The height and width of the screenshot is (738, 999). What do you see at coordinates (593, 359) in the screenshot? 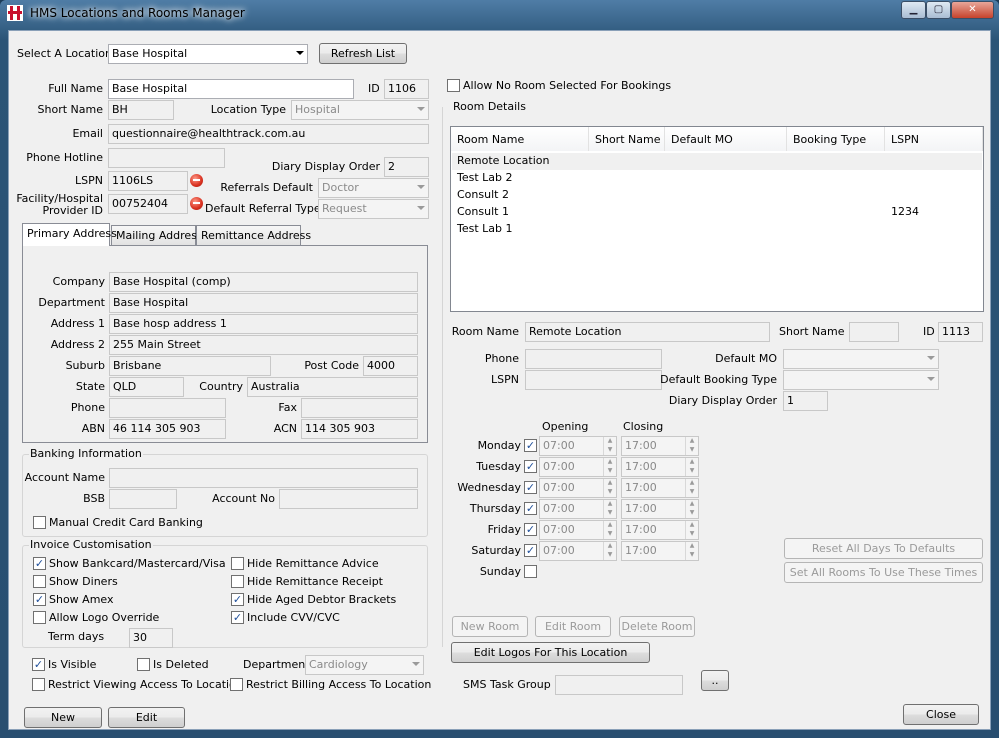
I see `room-phone-field` at bounding box center [593, 359].